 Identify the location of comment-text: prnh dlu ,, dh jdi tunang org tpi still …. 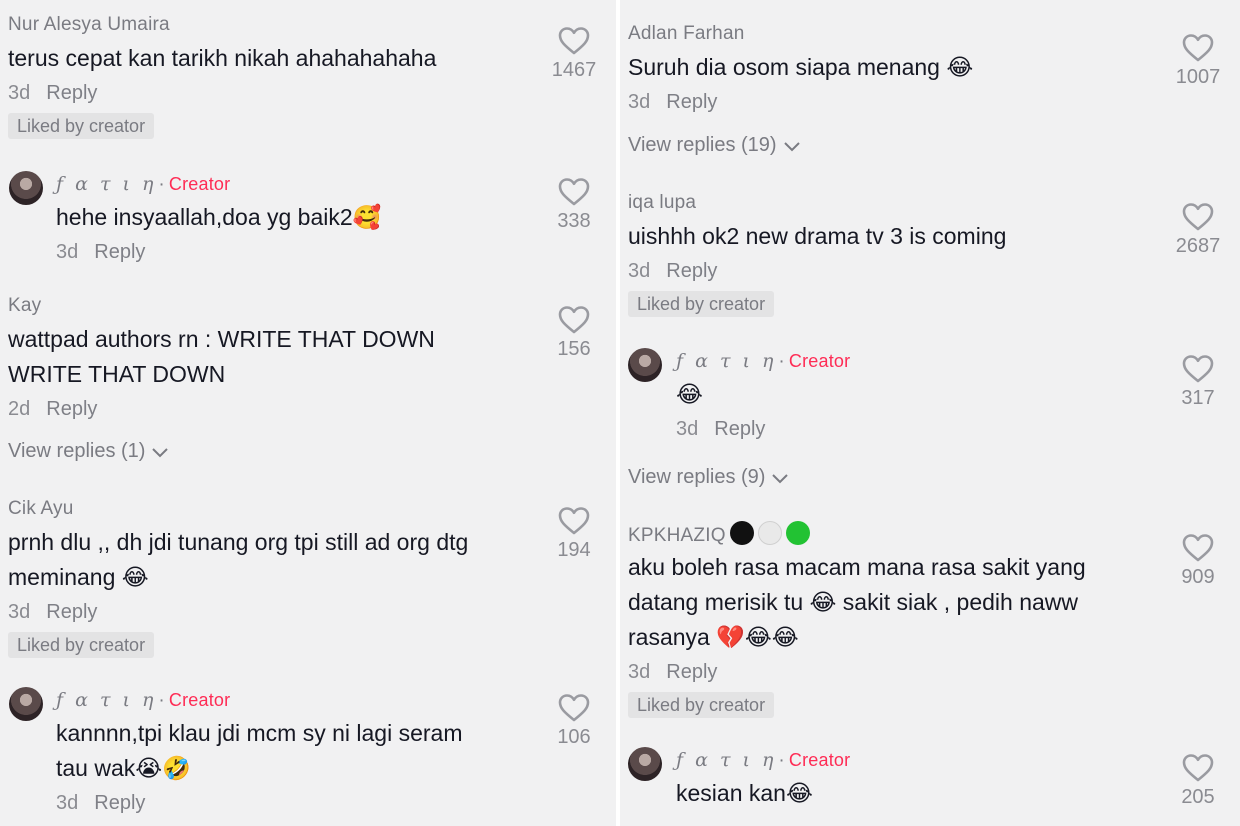
(238, 559).